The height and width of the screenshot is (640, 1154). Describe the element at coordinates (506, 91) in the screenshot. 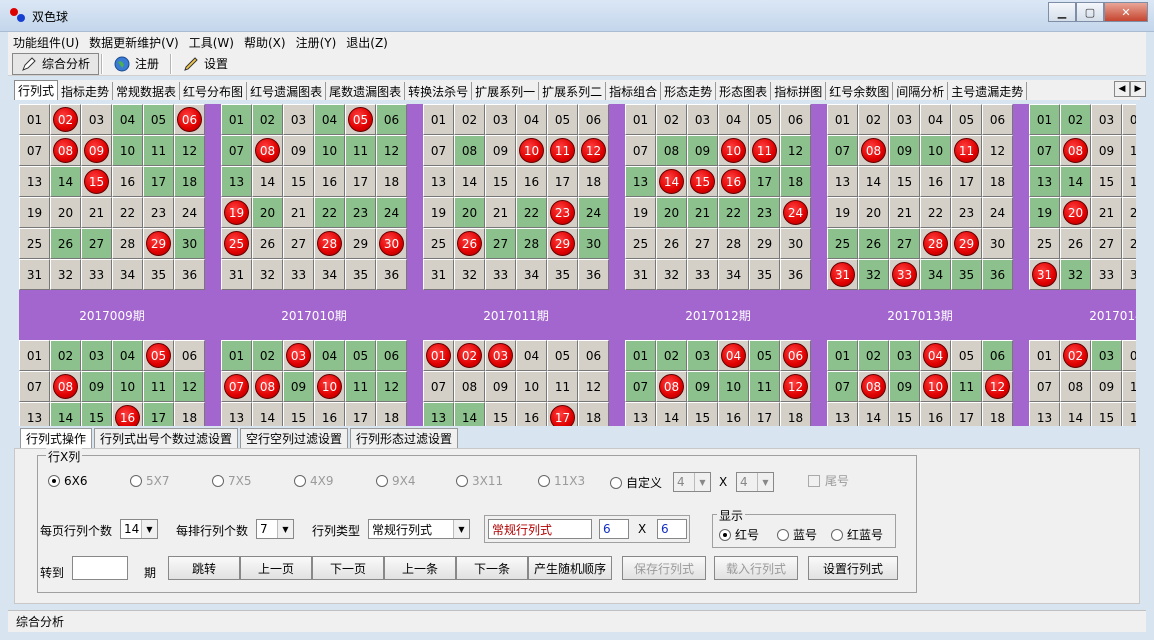

I see `tab-7: 扩展系列一` at that location.